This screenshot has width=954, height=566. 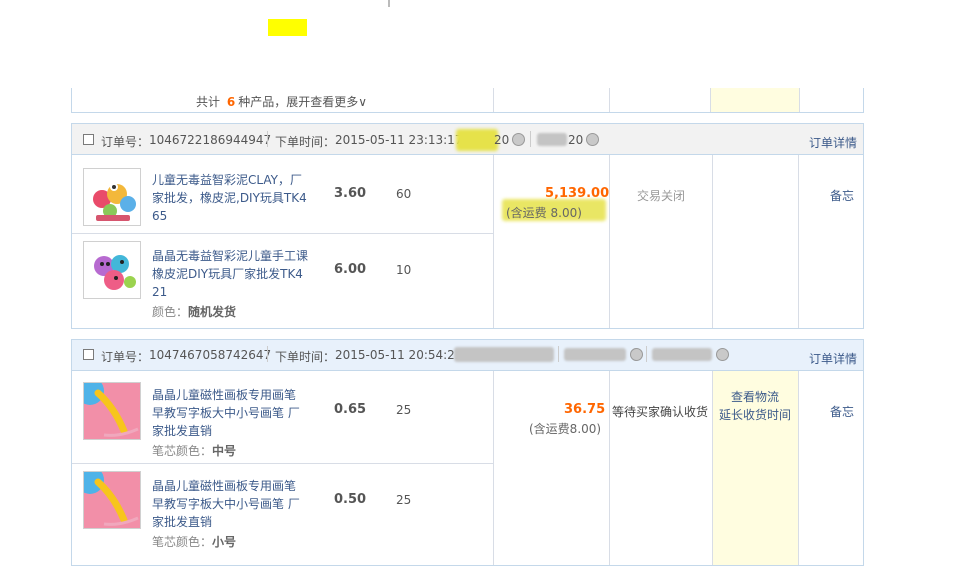 What do you see at coordinates (660, 412) in the screenshot?
I see `order-status: 等待买家确认收货` at bounding box center [660, 412].